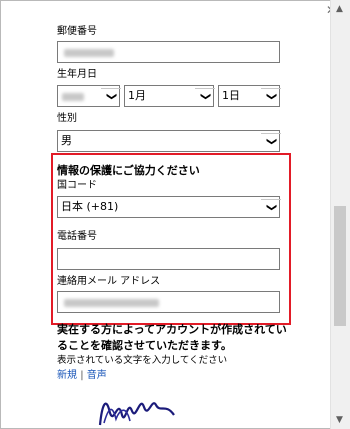 This screenshot has height=429, width=350. I want to click on gender-select: 男 ❯, so click(169, 141).